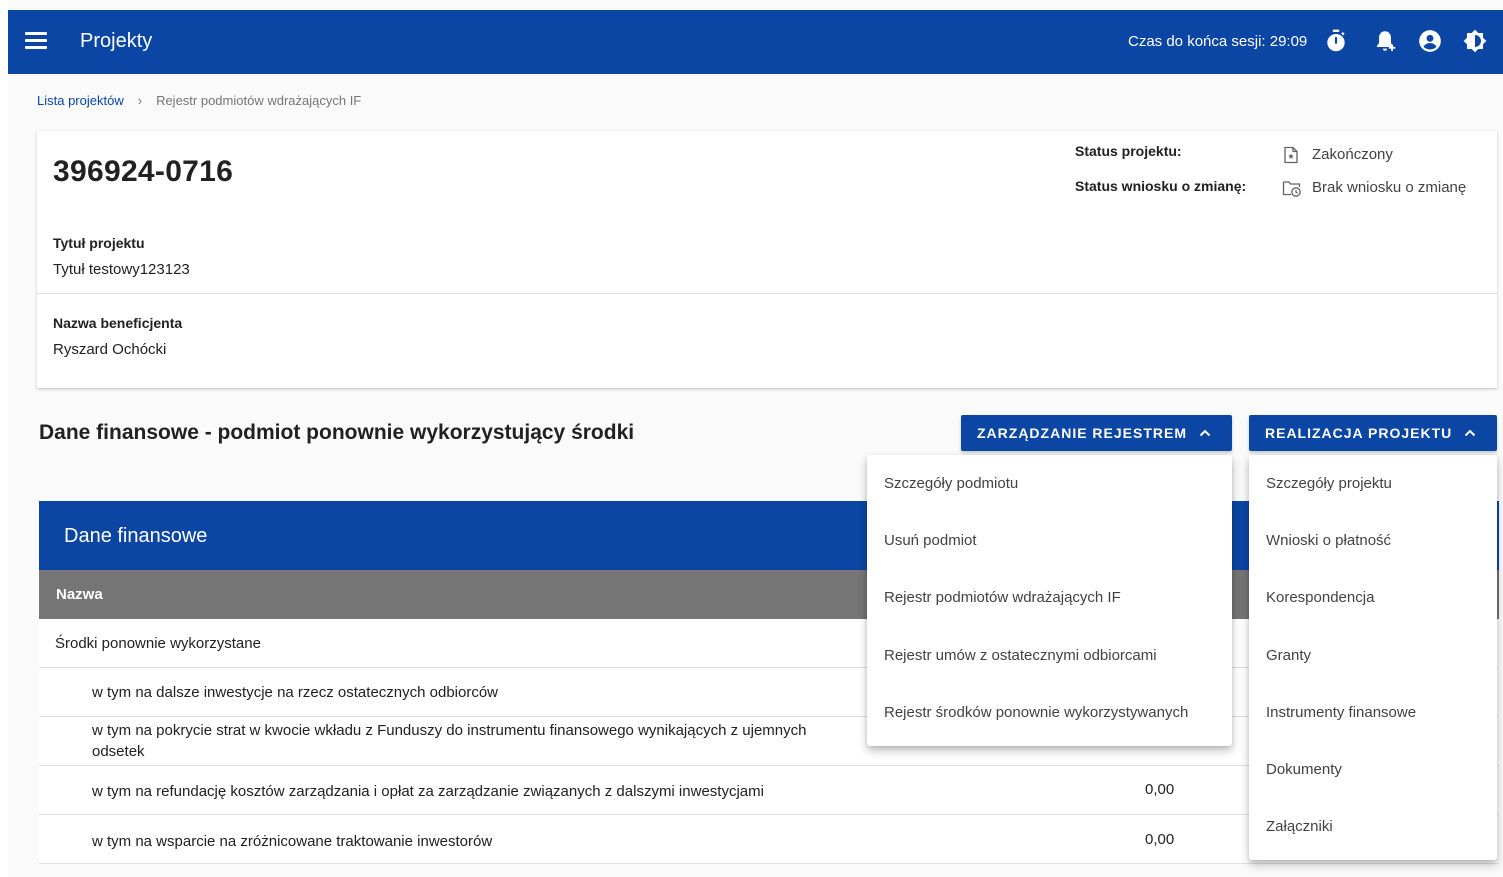  I want to click on menu-item-delete-entity: Usuń podmiot, so click(1049, 540).